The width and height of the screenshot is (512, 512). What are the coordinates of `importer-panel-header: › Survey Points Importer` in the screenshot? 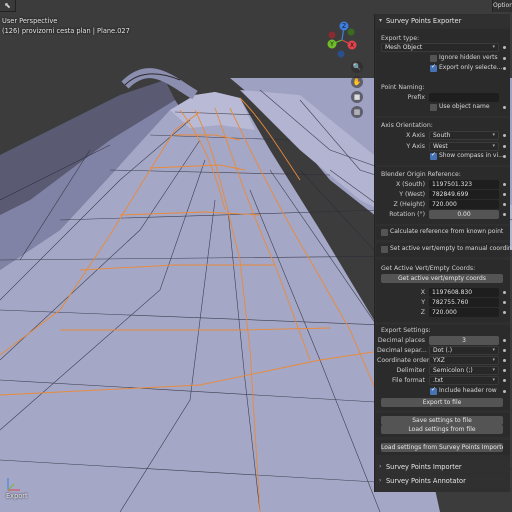 It's located at (443, 467).